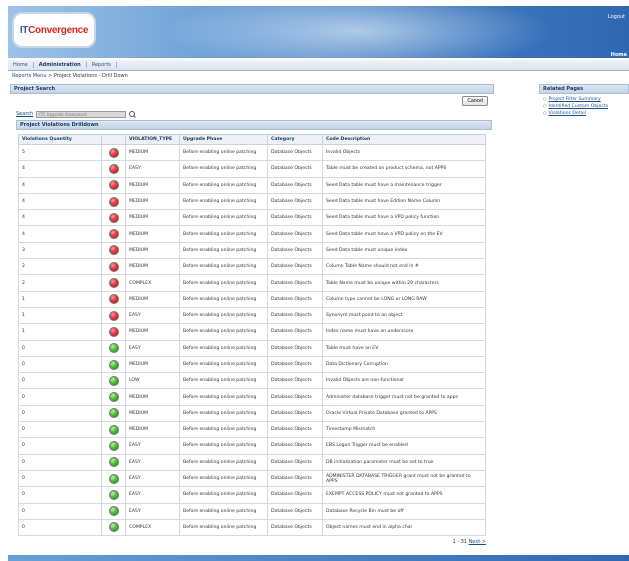  I want to click on search-label: Search, so click(25, 114).